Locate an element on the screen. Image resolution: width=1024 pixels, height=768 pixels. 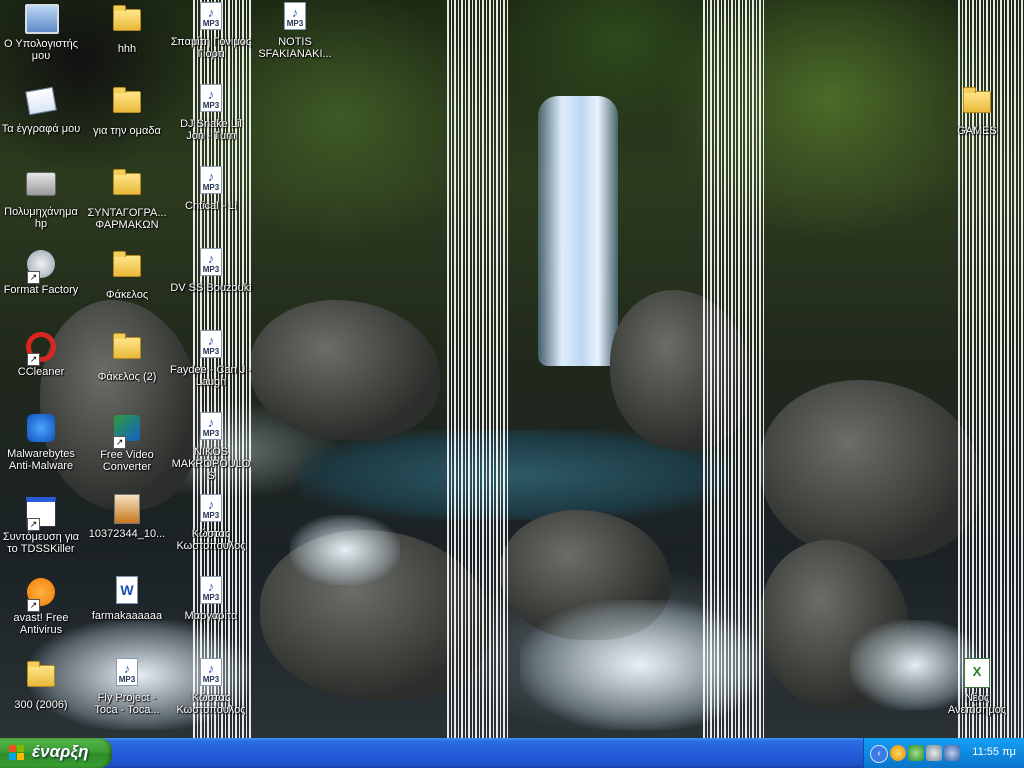
malwarebytes-icon is located at coordinates (41, 430).